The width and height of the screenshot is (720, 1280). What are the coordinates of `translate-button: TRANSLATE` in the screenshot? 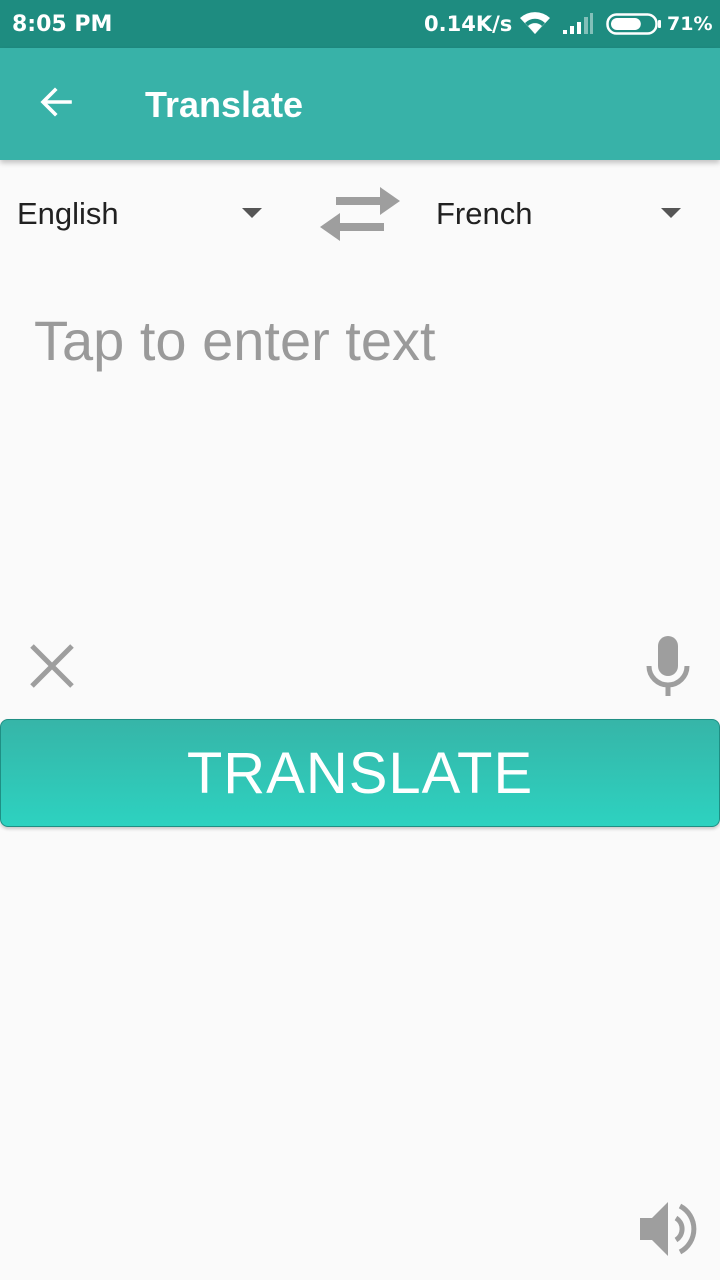 It's located at (360, 773).